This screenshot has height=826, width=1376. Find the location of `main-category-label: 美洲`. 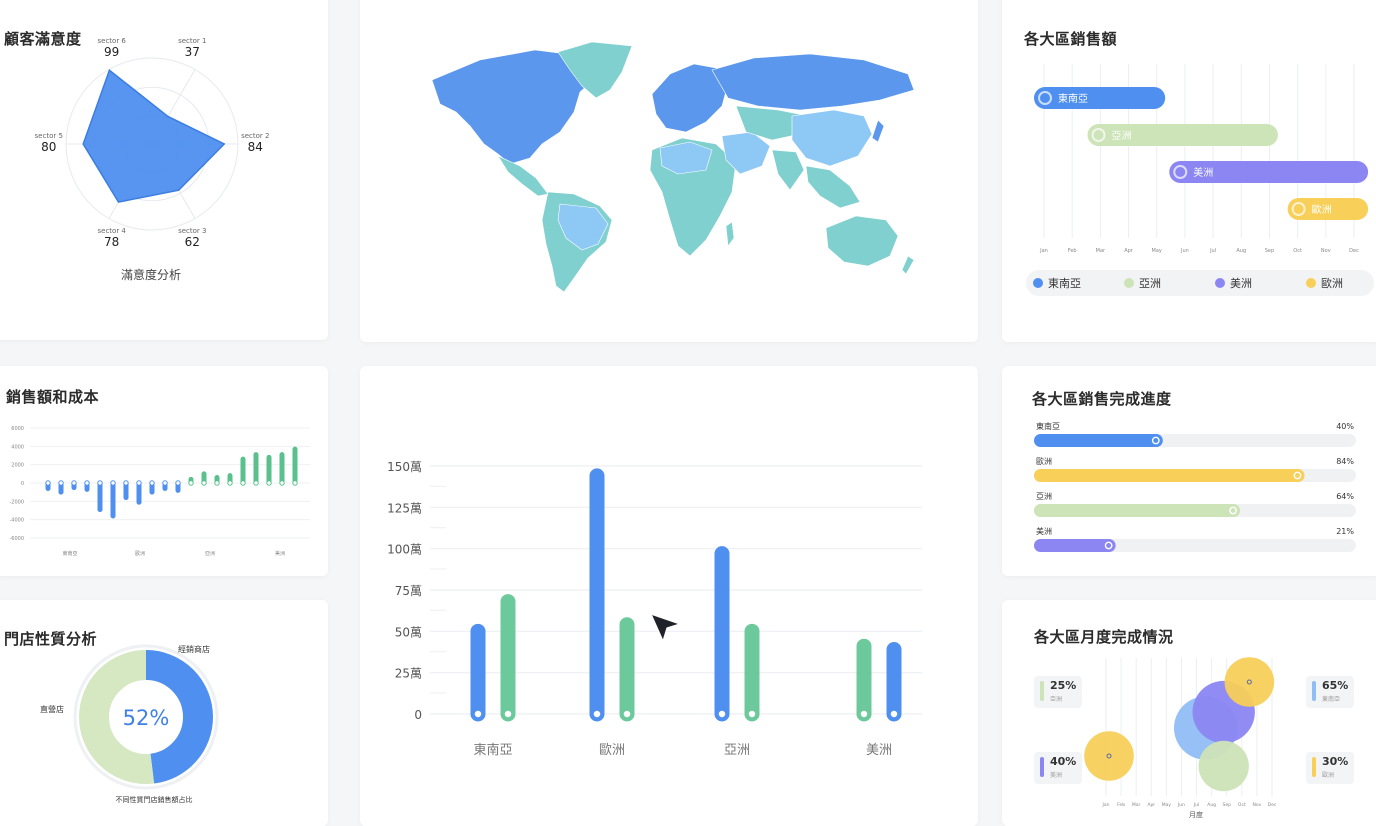

main-category-label: 美洲 is located at coordinates (879, 750).